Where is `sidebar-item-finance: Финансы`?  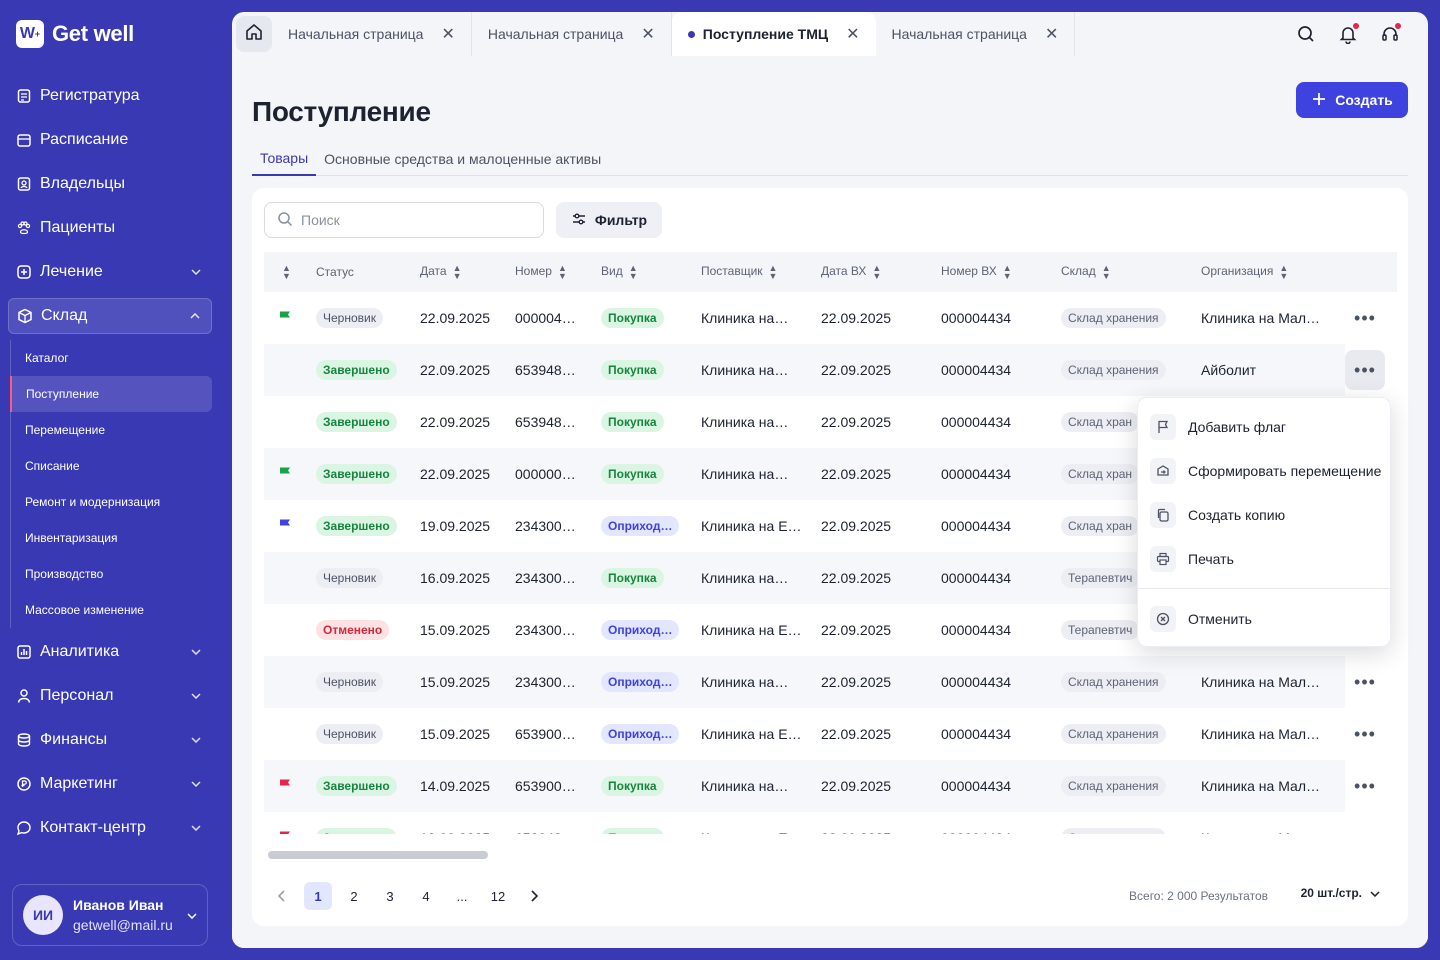 sidebar-item-finance: Финансы is located at coordinates (110, 740).